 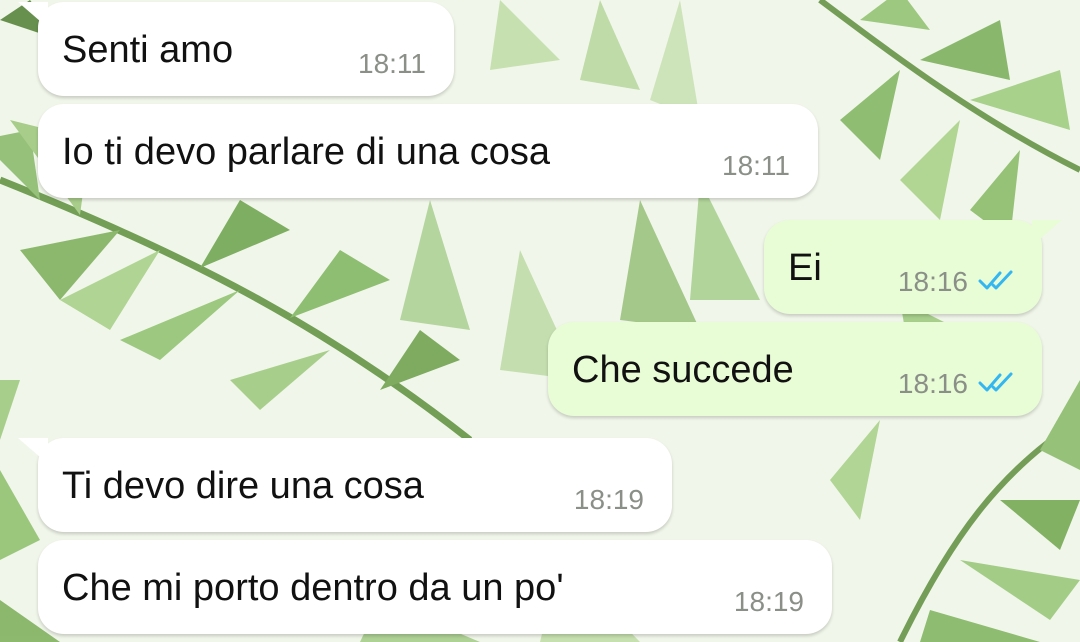 I want to click on message-text: Ei, so click(x=805, y=268).